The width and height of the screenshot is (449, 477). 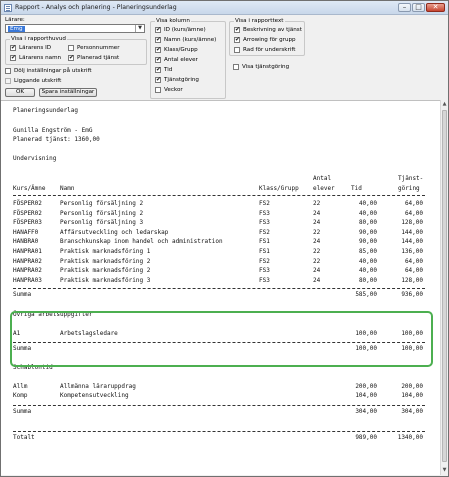 What do you see at coordinates (75, 28) in the screenshot?
I see `teacher-select: Emg ▼` at bounding box center [75, 28].